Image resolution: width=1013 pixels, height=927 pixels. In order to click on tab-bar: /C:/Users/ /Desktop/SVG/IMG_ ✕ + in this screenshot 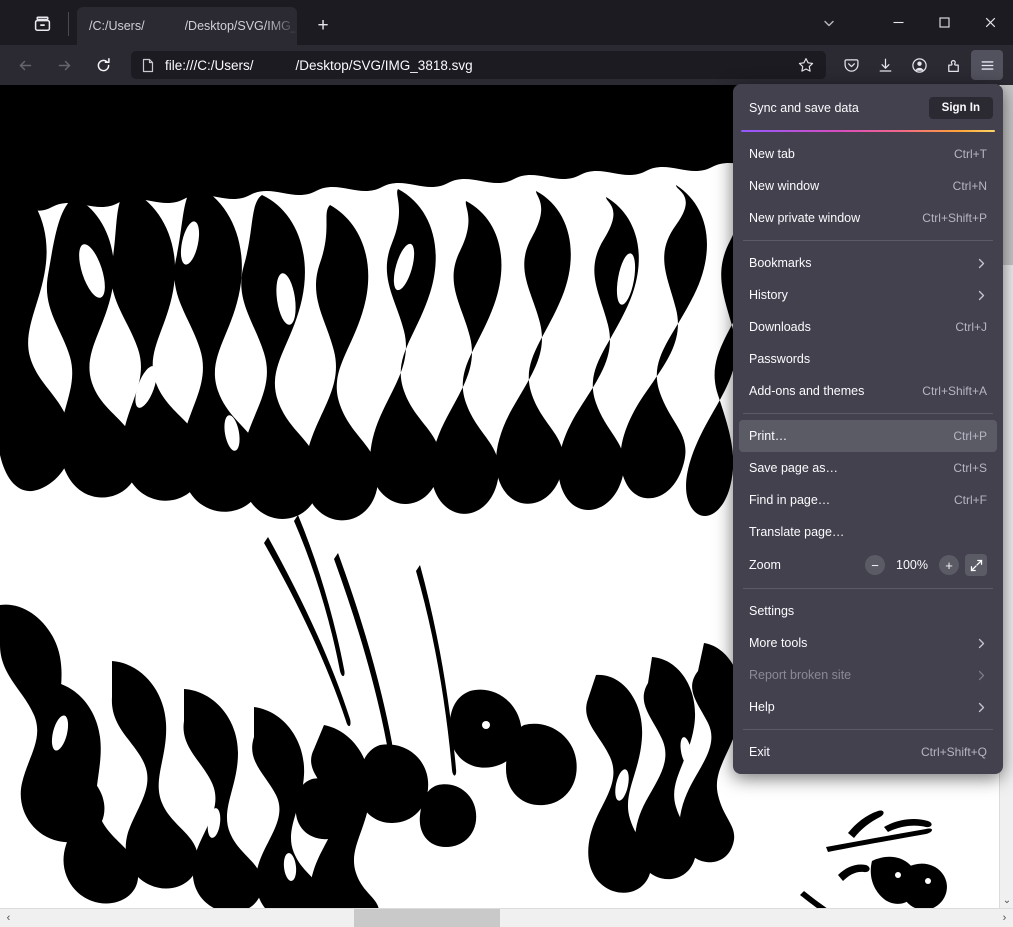, I will do `click(506, 22)`.